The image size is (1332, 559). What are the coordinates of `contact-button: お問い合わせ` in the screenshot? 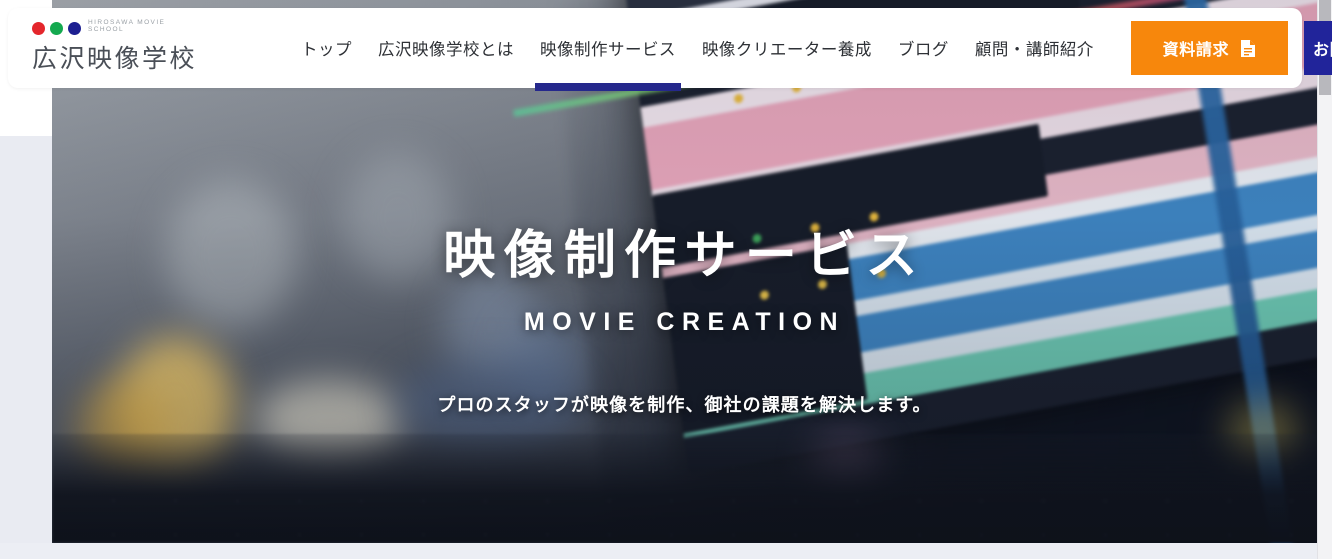 It's located at (1317, 48).